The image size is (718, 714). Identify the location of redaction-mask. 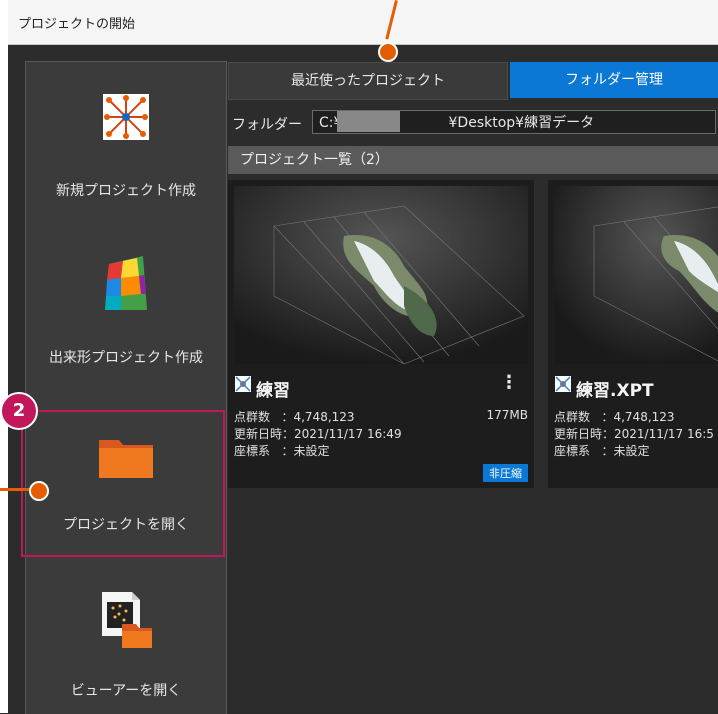
(368, 121).